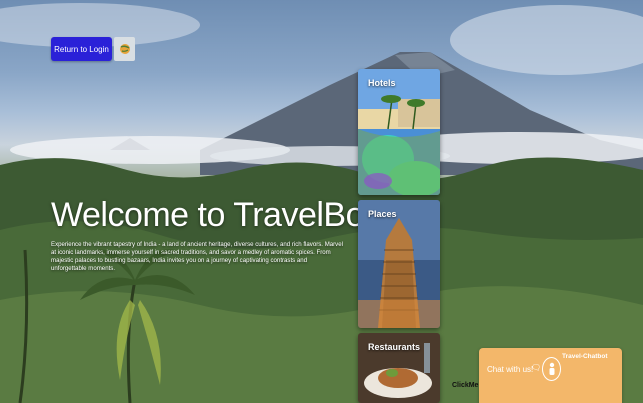 Image resolution: width=643 pixels, height=403 pixels. I want to click on globe-icon, so click(124, 49).